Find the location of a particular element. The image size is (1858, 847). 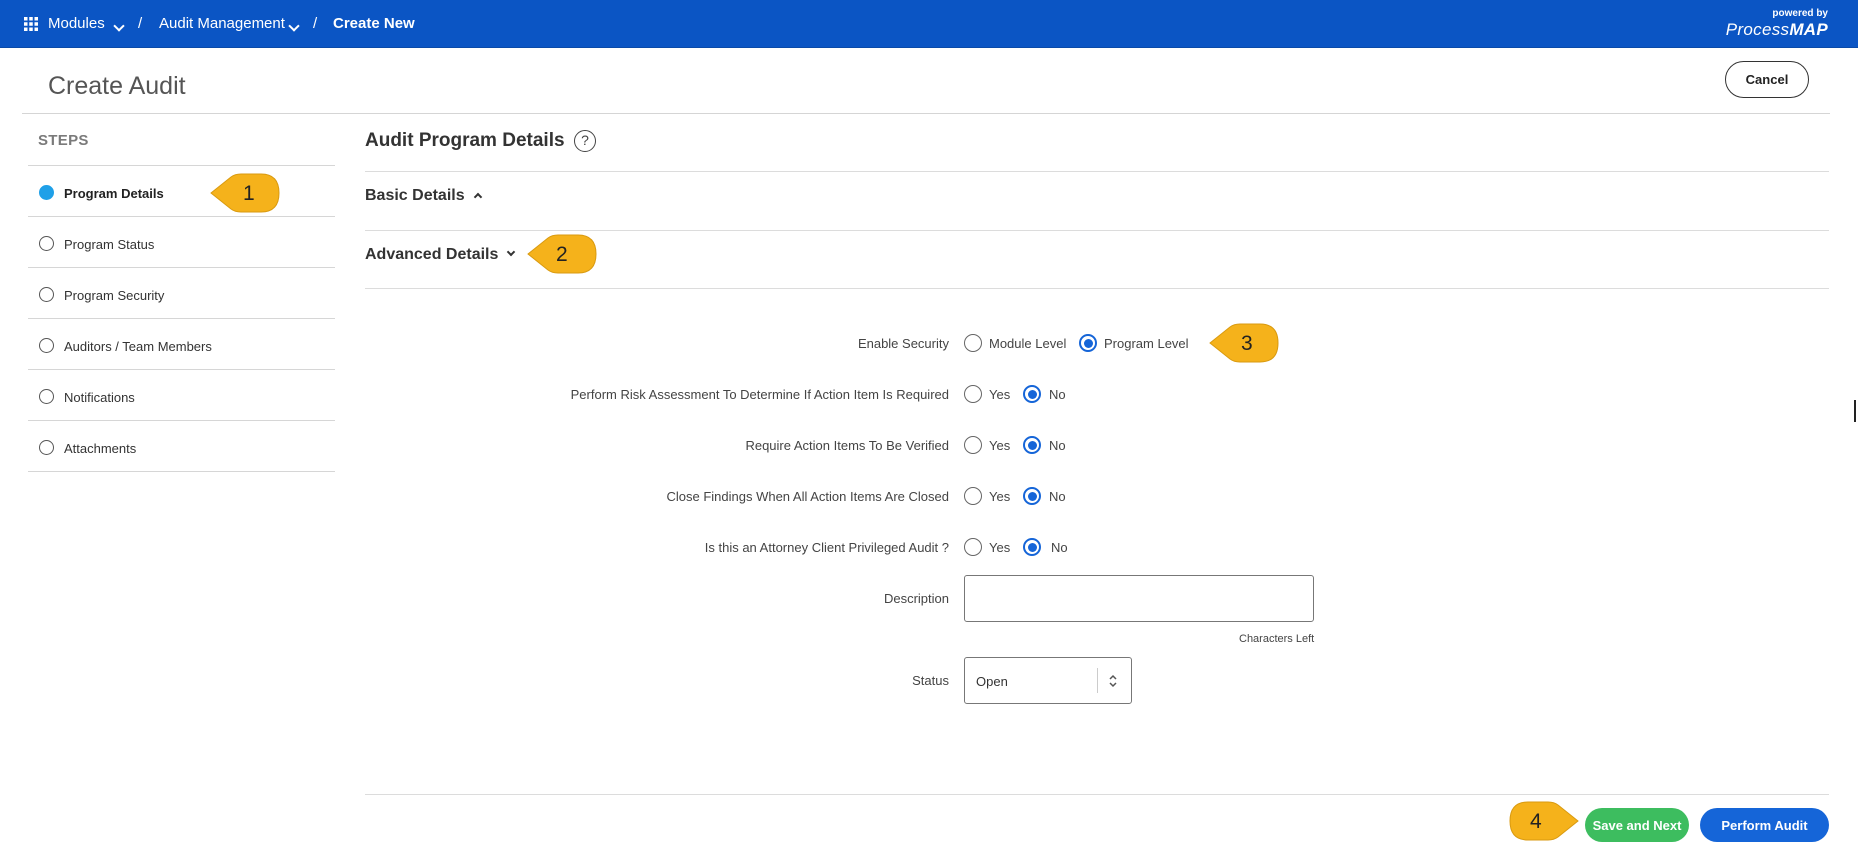

step-label: Program Security is located at coordinates (114, 295).